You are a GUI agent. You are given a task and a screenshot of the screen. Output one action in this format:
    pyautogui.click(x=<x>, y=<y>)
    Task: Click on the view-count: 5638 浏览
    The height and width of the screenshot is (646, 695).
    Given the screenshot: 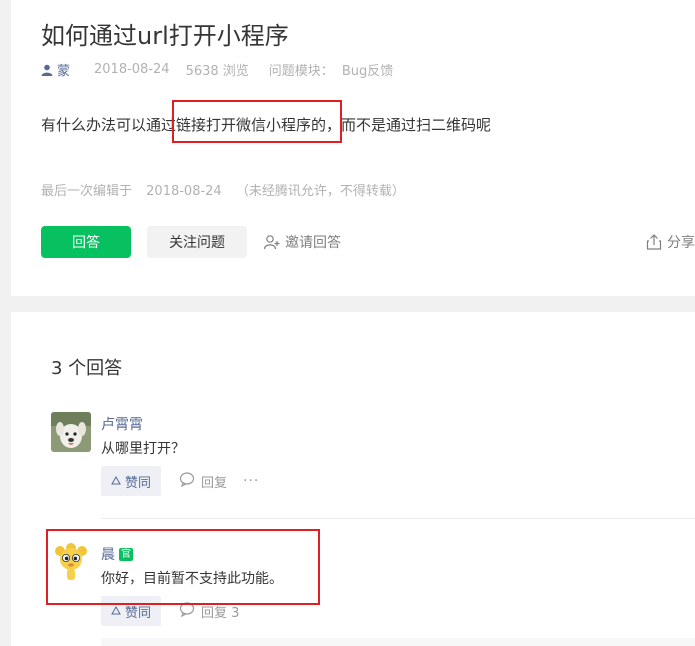 What is the action you would take?
    pyautogui.click(x=217, y=71)
    